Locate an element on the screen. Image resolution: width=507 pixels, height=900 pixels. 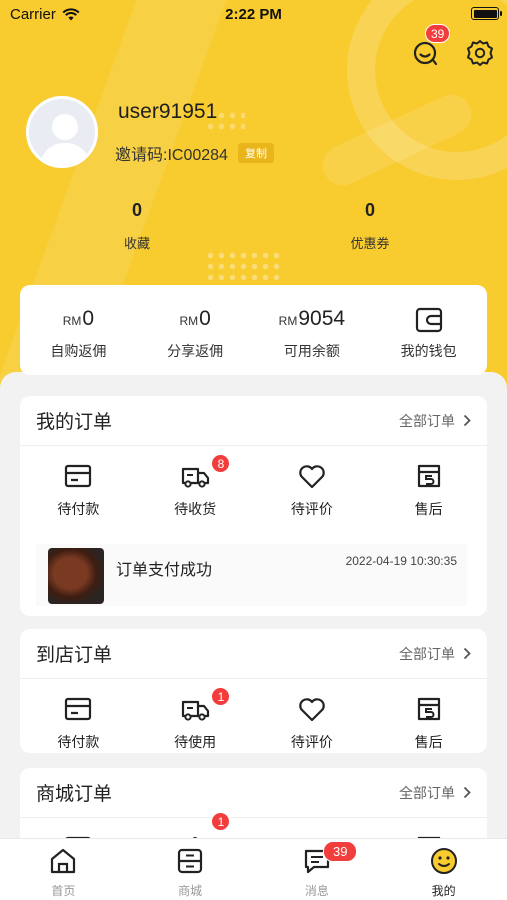
invite-code-row: 邀请码:IC00284 复制 is located at coordinates (194, 153).